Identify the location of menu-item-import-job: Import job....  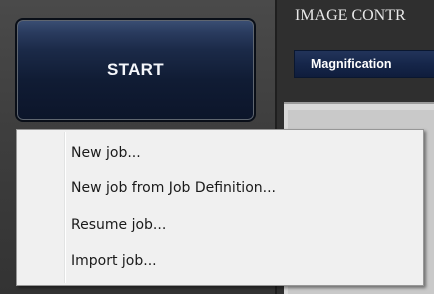
(220, 261).